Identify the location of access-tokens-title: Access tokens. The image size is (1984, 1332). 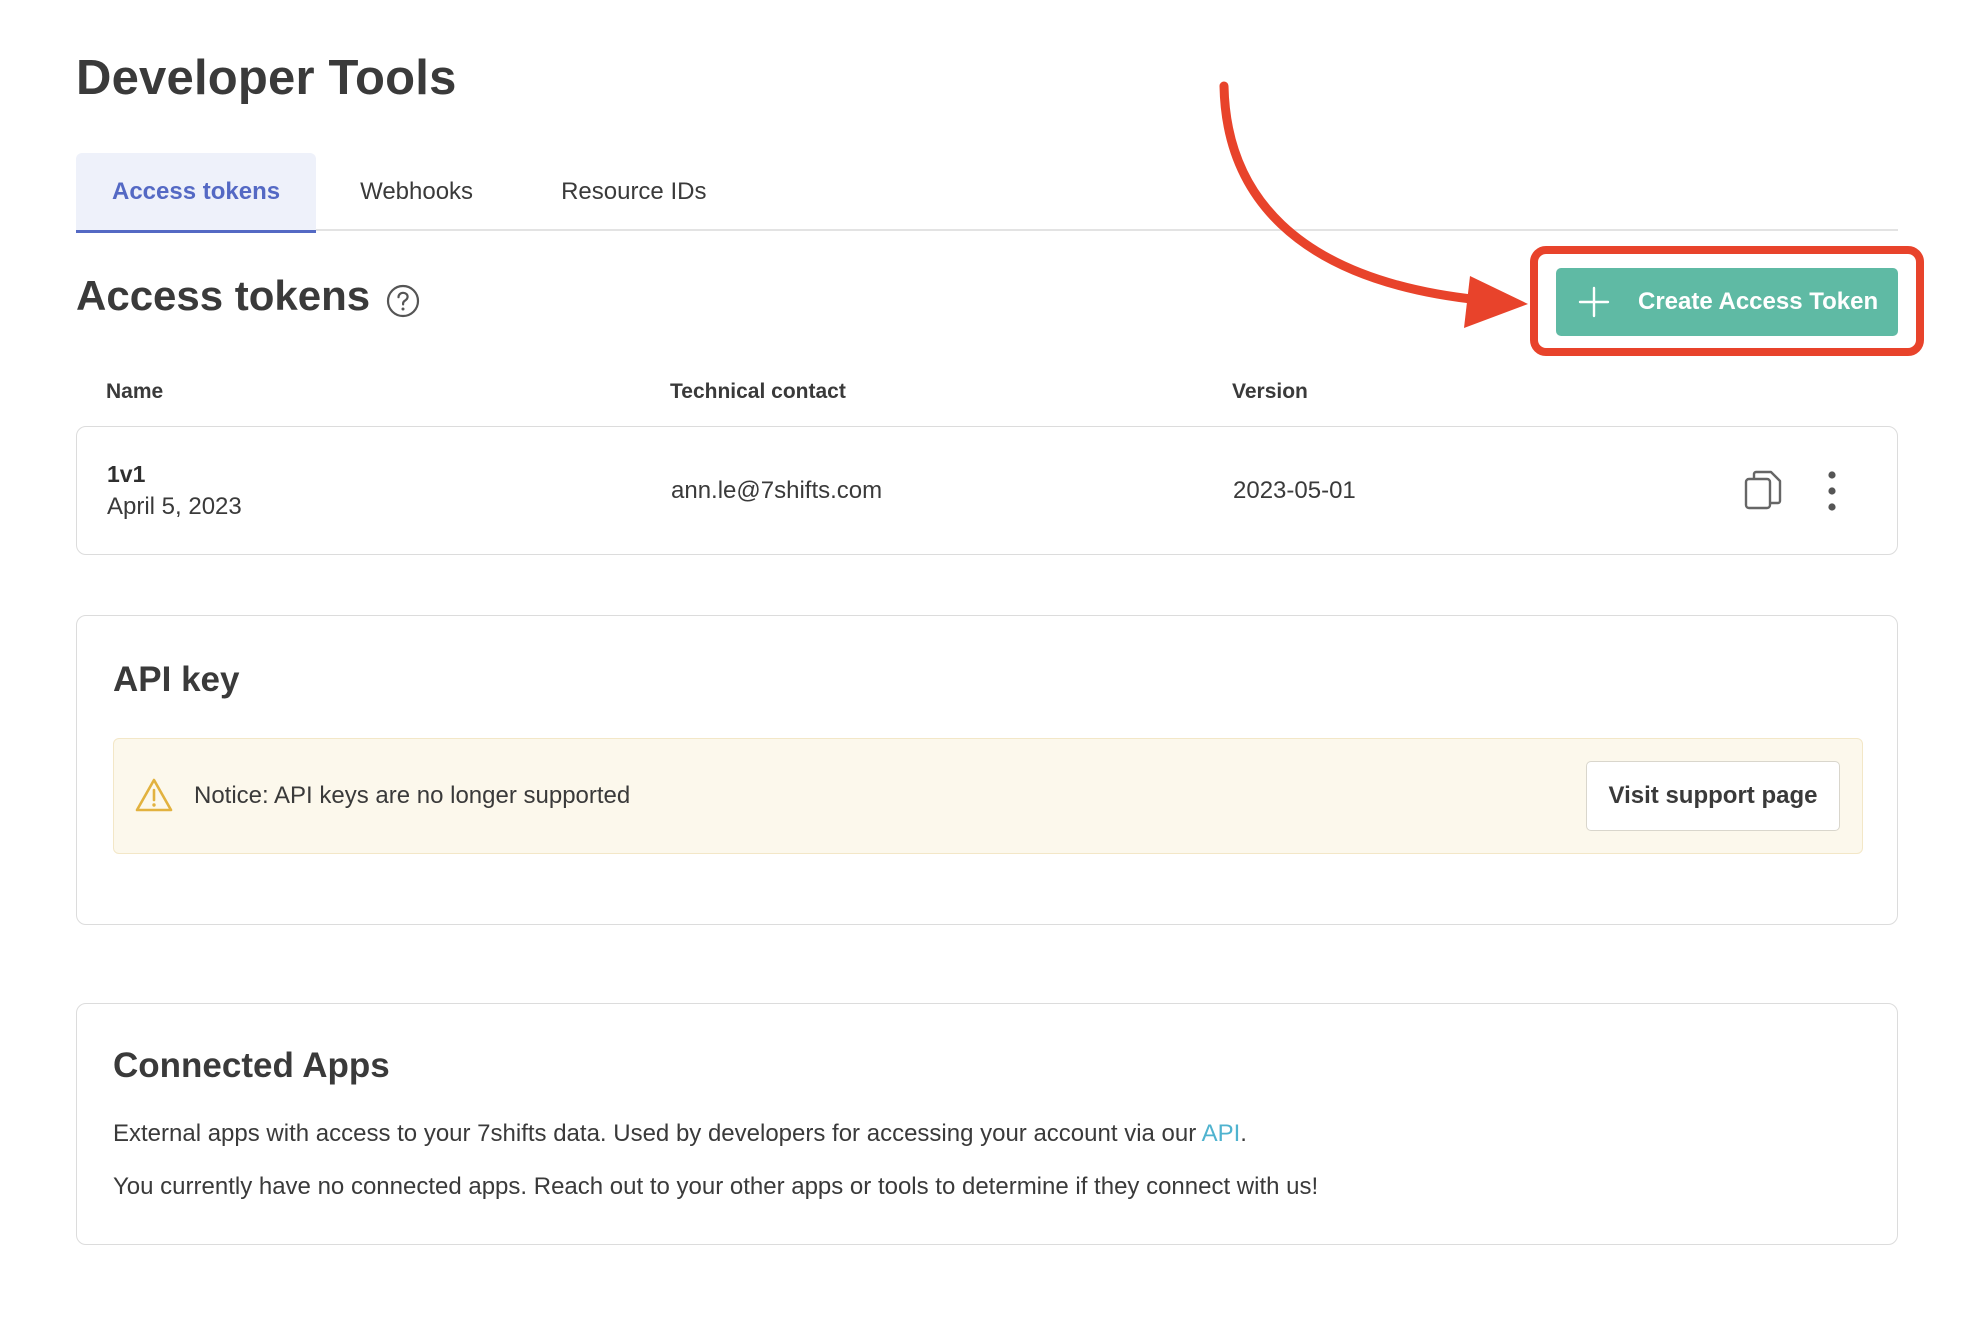
(223, 295).